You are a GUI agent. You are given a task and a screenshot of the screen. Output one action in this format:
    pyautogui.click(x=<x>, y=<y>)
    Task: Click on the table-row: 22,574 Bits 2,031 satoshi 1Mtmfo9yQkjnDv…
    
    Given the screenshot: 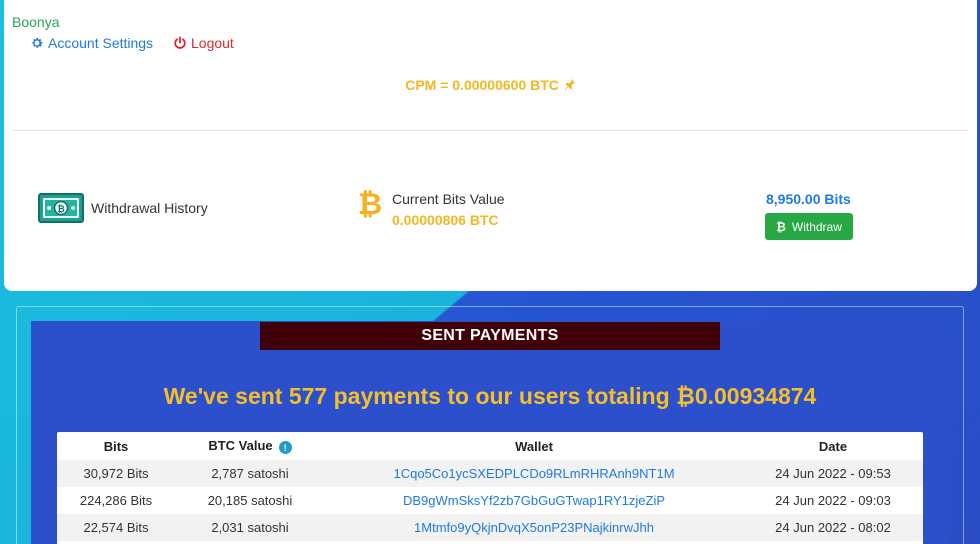 What is the action you would take?
    pyautogui.click(x=490, y=527)
    